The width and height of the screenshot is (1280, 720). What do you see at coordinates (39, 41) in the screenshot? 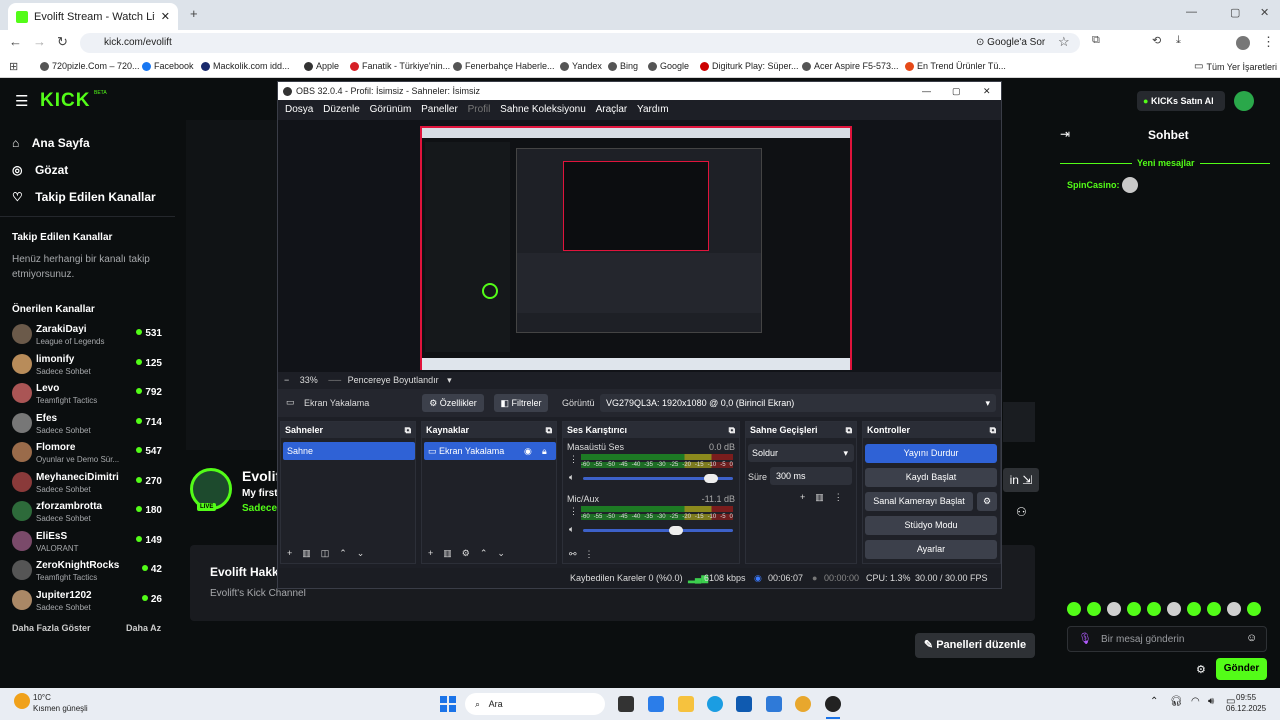
I see `forward-icon: →` at bounding box center [39, 41].